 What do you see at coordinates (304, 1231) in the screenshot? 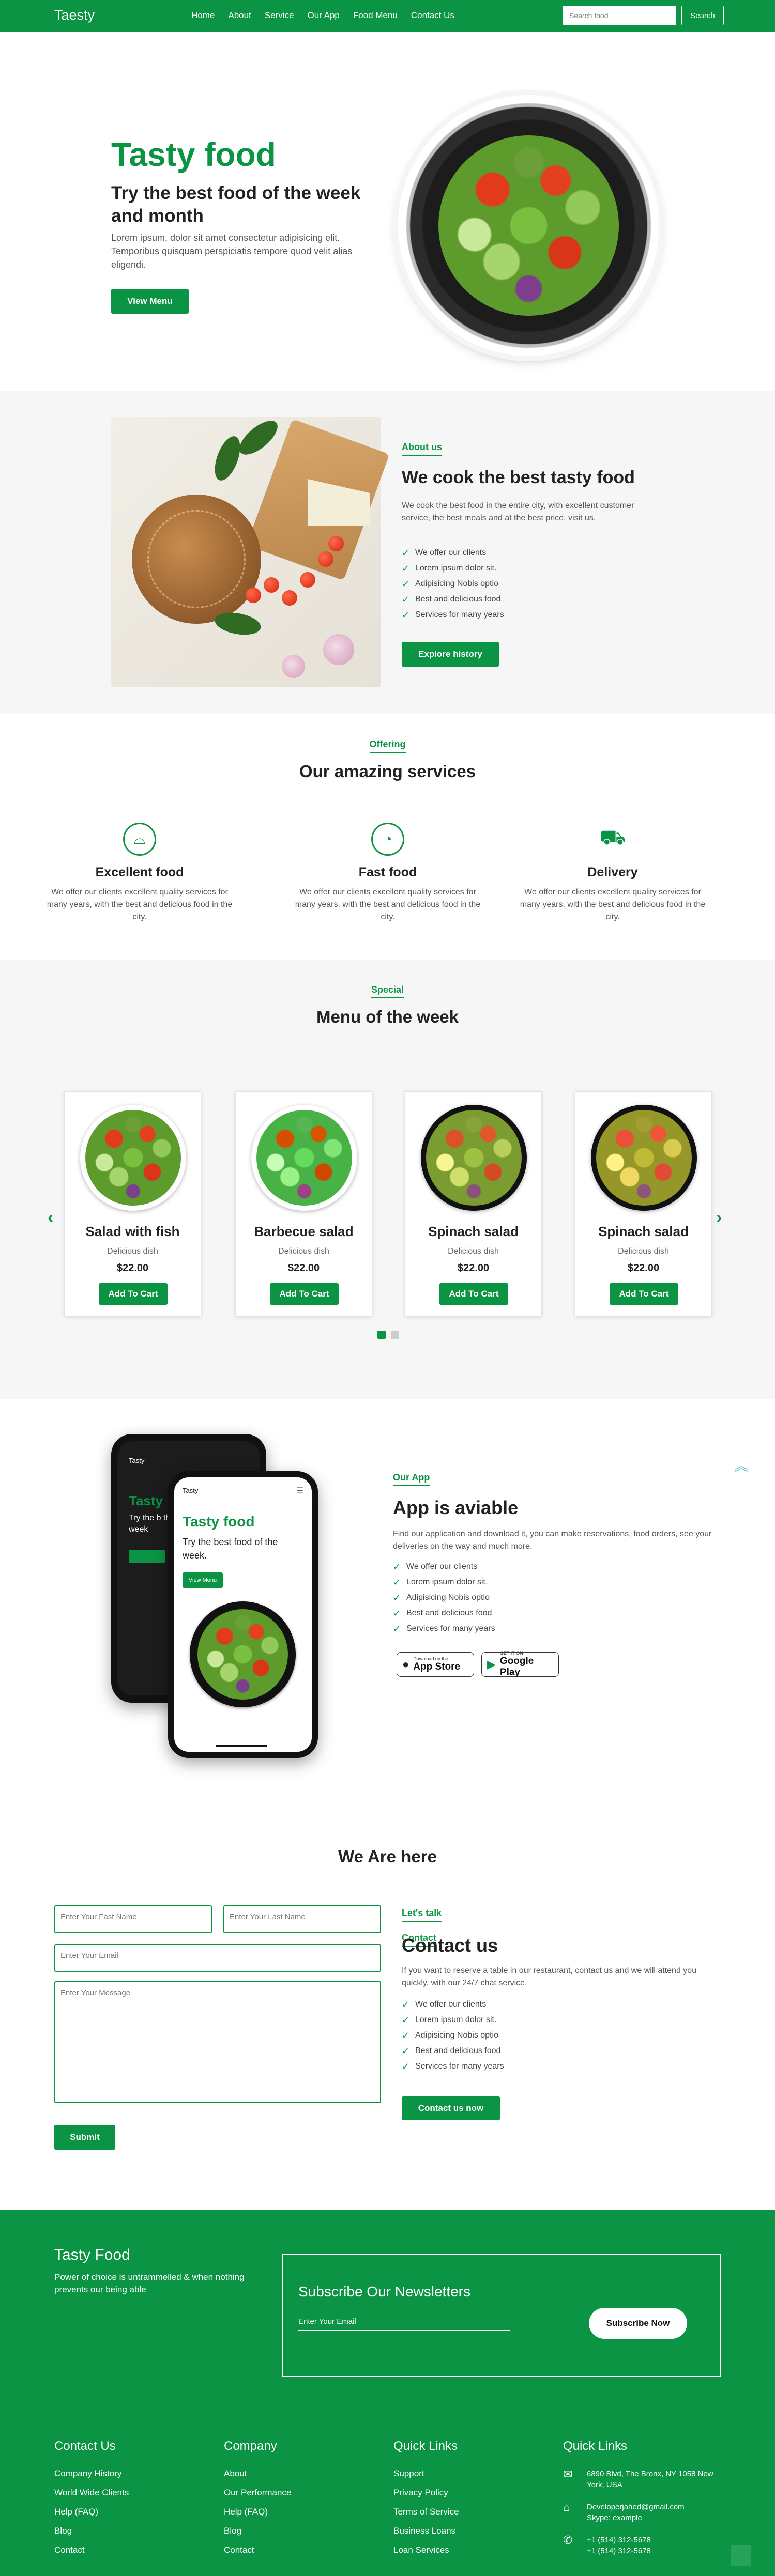
I see `dish-name: Barbecue salad` at bounding box center [304, 1231].